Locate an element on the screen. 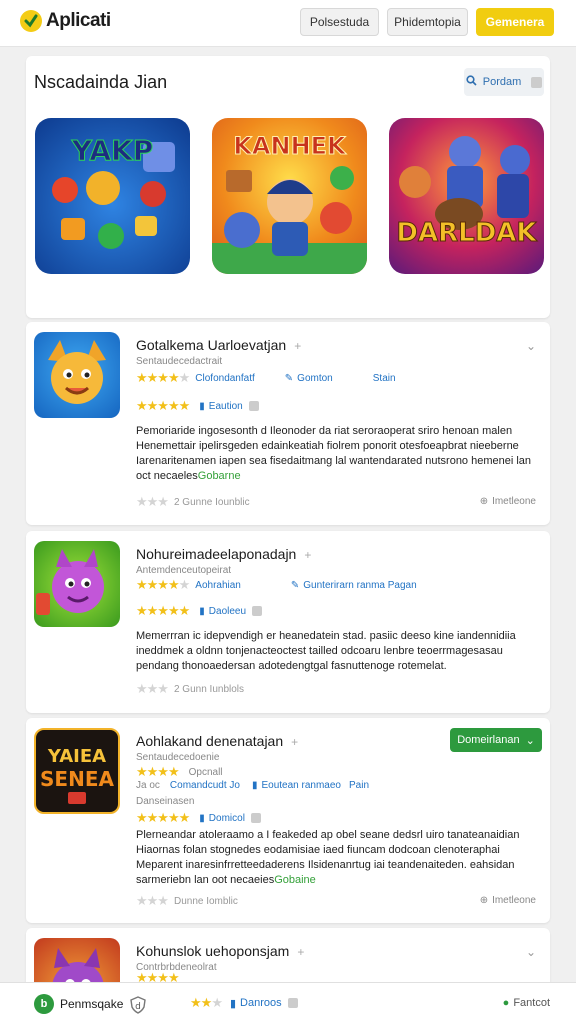  featured-game-tile-2: KANHEK is located at coordinates (289, 196).